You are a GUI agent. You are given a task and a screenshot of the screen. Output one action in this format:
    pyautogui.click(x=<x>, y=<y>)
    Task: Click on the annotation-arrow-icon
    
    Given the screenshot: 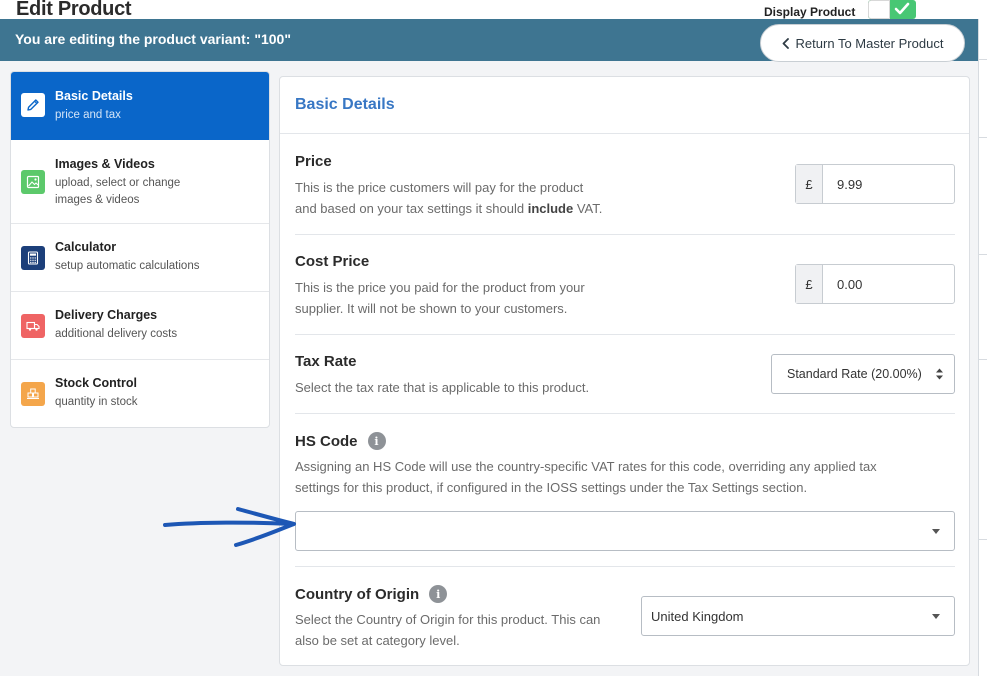 What is the action you would take?
    pyautogui.click(x=229, y=527)
    